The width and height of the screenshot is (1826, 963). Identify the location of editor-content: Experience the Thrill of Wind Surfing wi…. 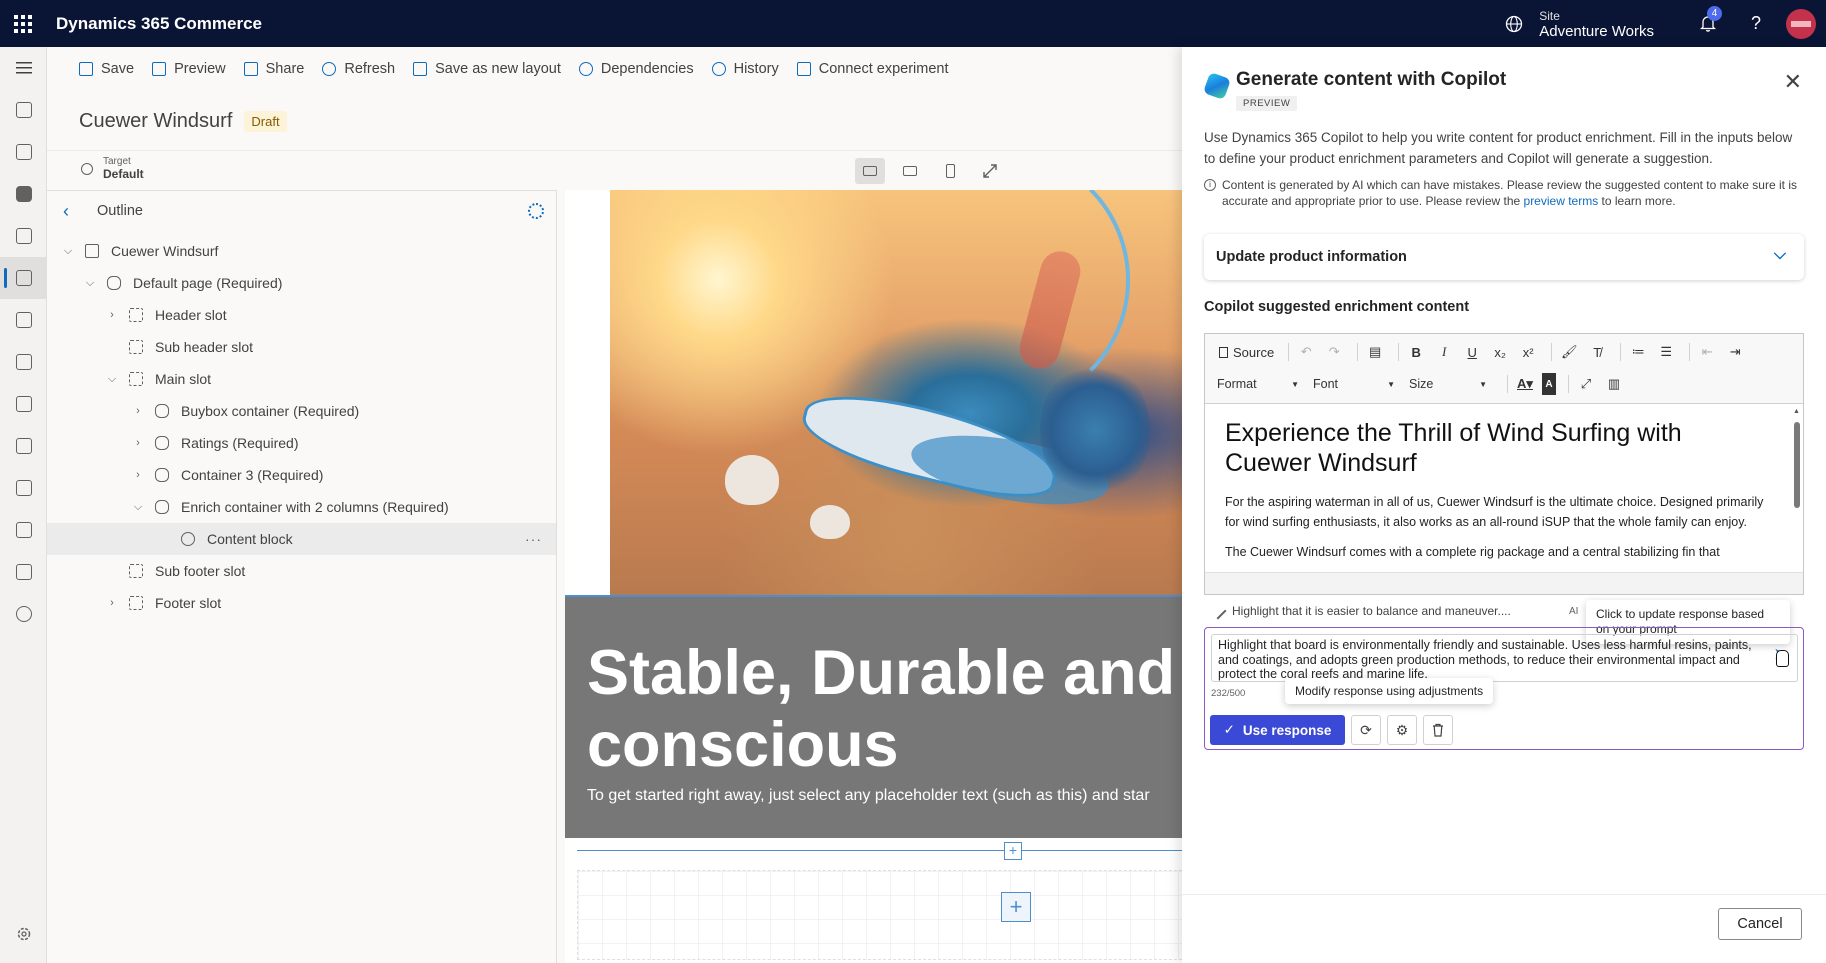
(1504, 499).